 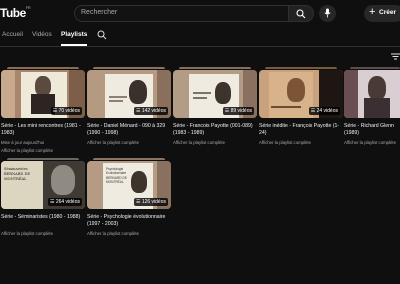 What do you see at coordinates (382, 13) in the screenshot?
I see `create-button: + Créer` at bounding box center [382, 13].